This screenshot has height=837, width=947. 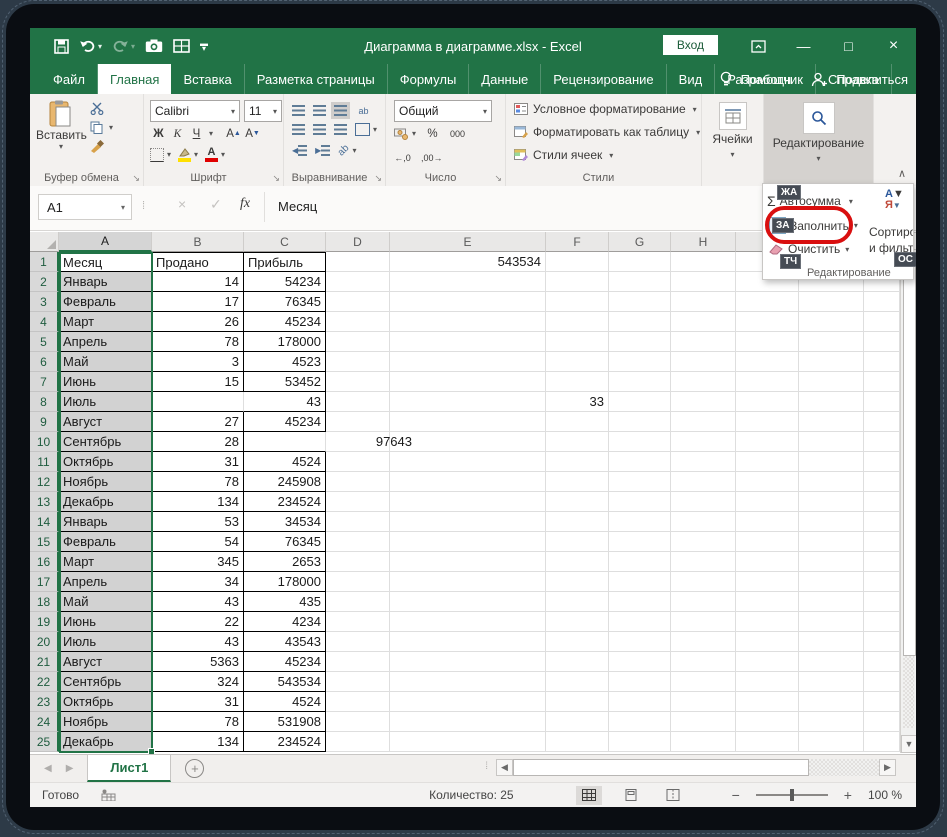 I want to click on row-header-14: 14, so click(x=44, y=522).